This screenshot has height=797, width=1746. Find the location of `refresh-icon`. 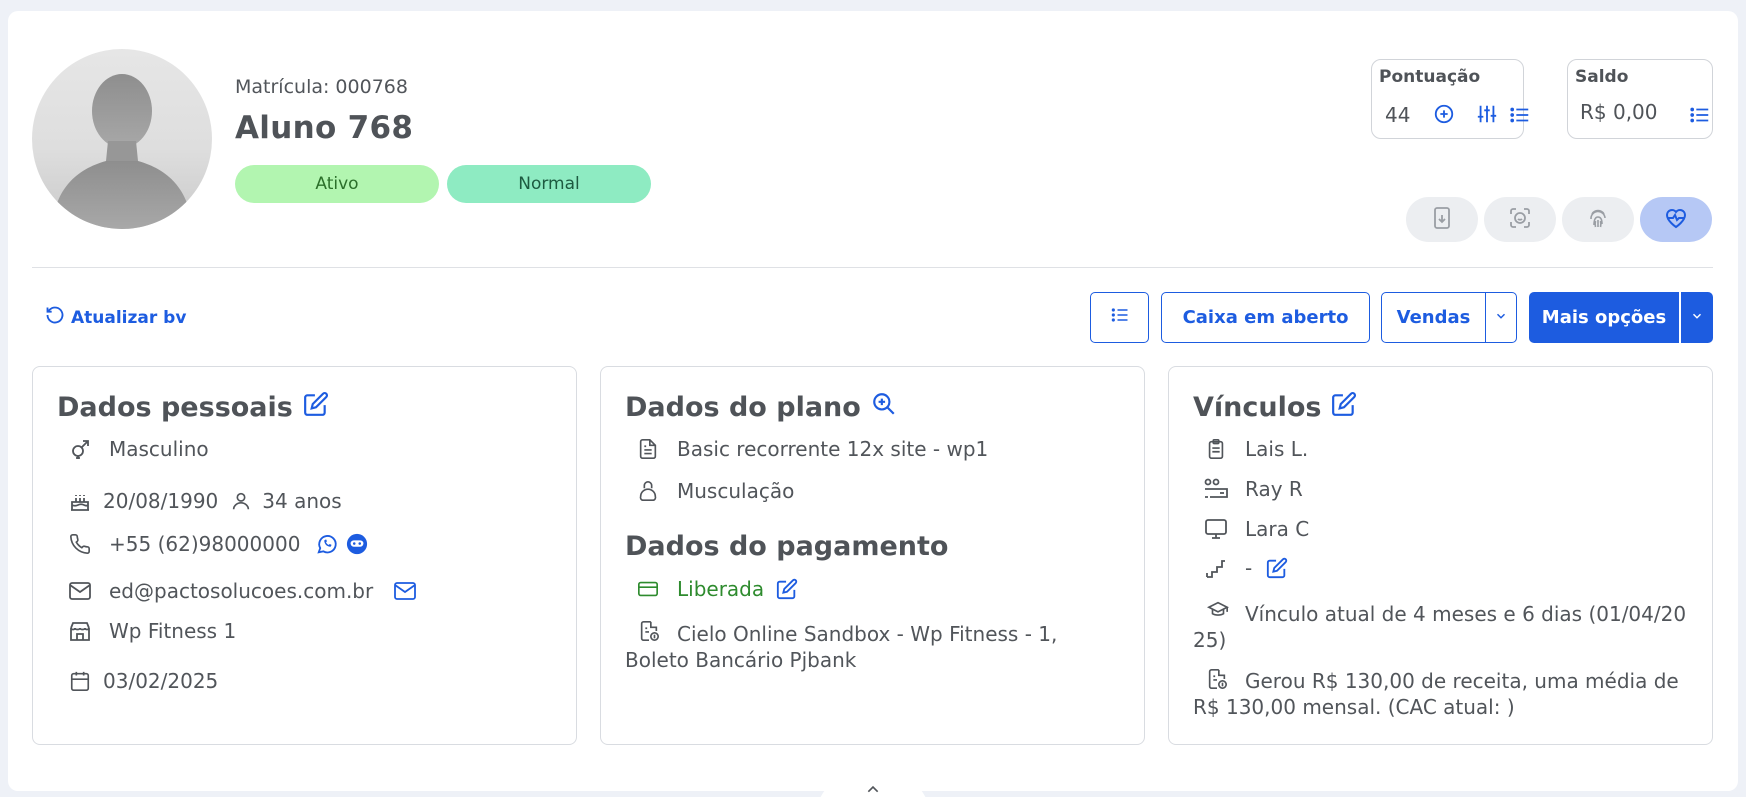

refresh-icon is located at coordinates (55, 317).